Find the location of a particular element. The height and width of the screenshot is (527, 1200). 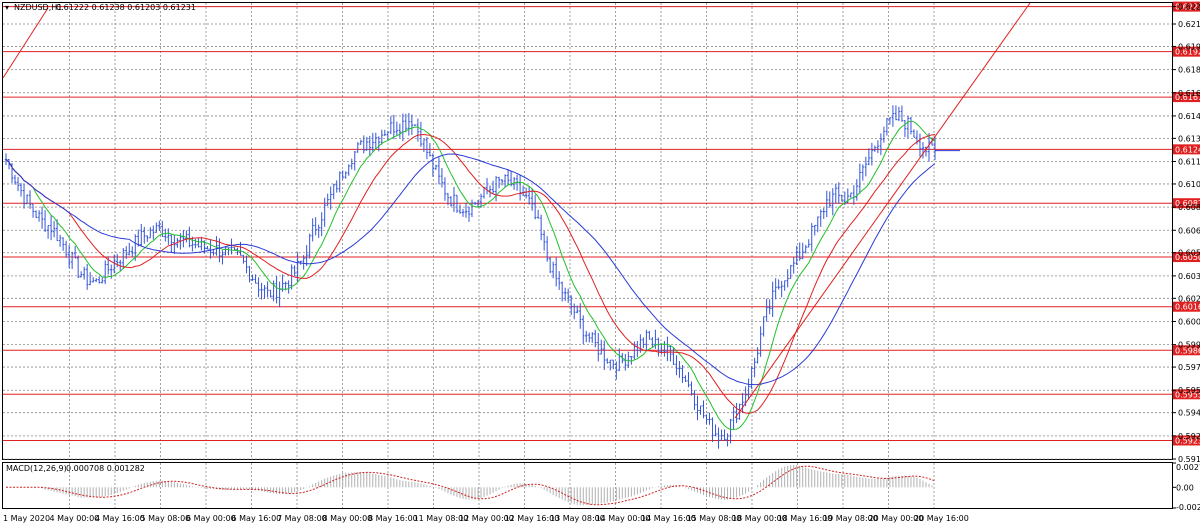

price-tick-label: 0.61010 is located at coordinates (1189, 184).